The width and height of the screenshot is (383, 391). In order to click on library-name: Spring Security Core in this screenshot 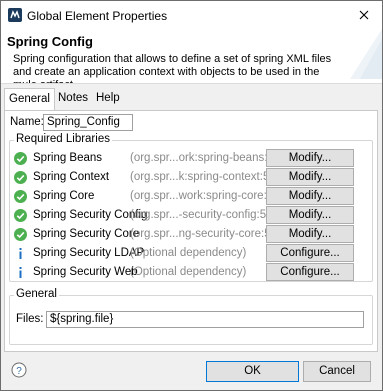, I will do `click(86, 234)`.